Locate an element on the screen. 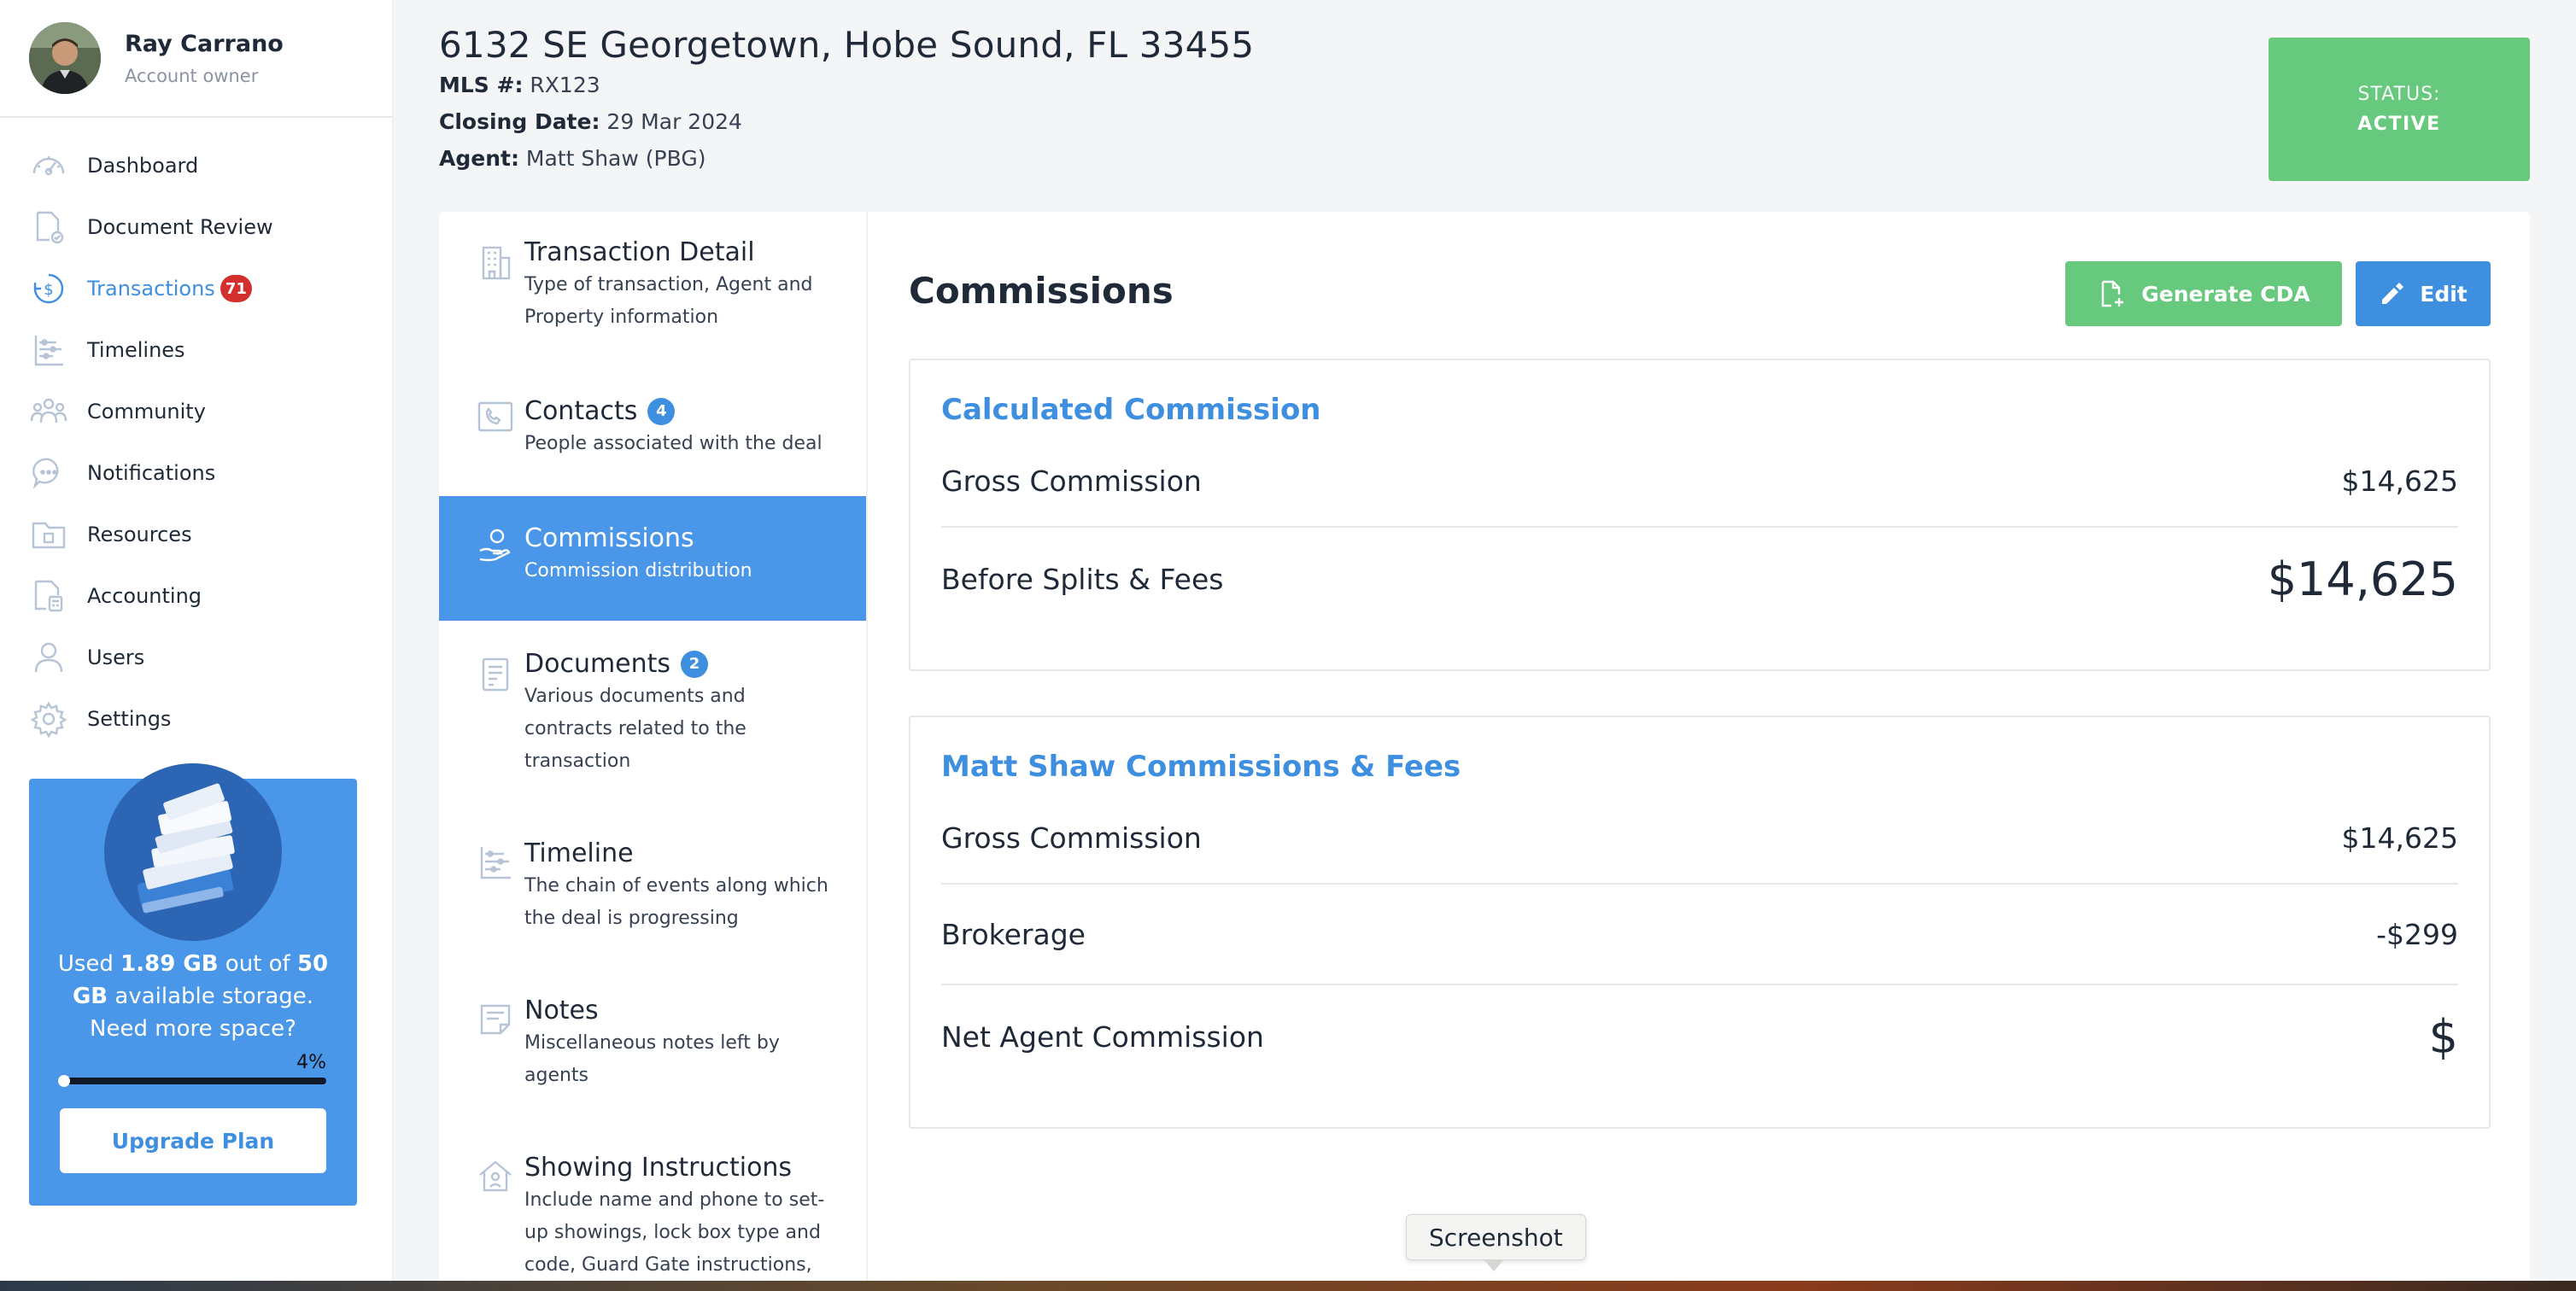 The height and width of the screenshot is (1291, 2576). document-icon is located at coordinates (495, 674).